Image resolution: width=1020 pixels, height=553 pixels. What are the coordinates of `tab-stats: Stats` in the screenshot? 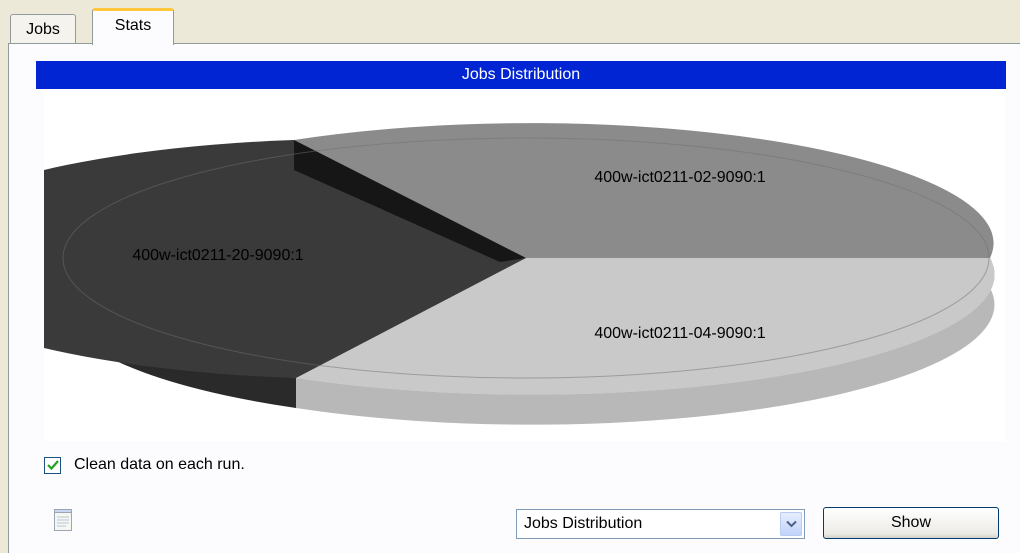 It's located at (133, 26).